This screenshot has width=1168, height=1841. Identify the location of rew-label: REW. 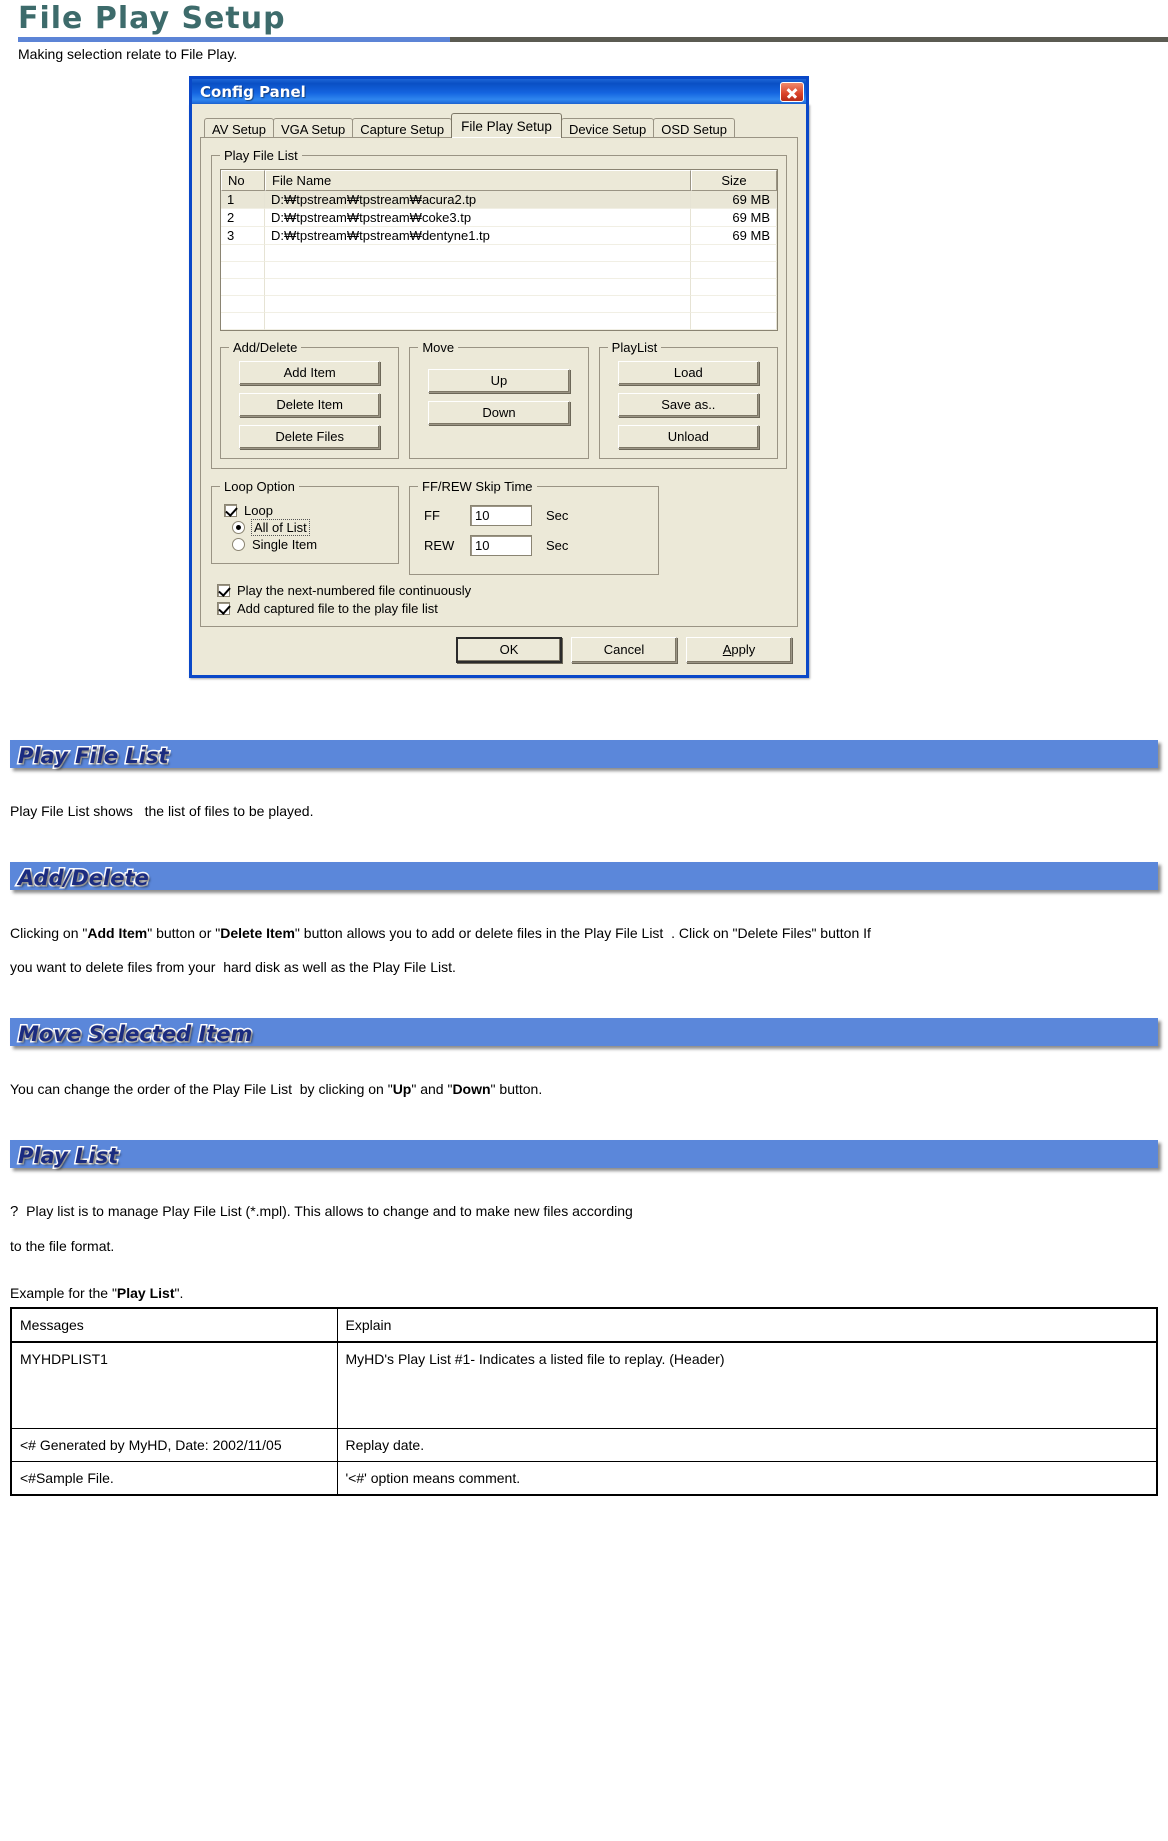
(439, 545).